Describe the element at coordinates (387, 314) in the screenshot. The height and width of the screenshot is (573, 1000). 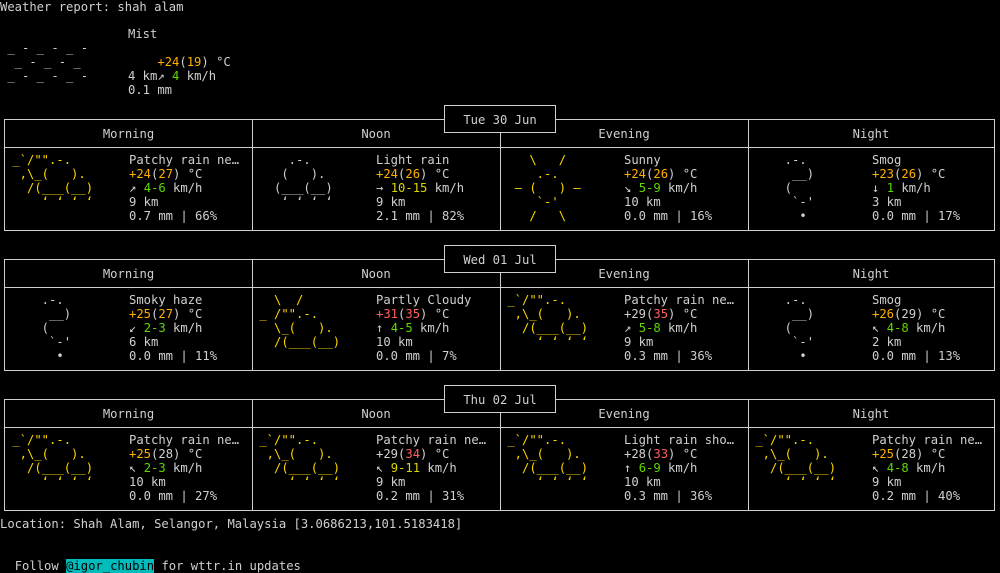
I see `temp-value: +31` at that location.